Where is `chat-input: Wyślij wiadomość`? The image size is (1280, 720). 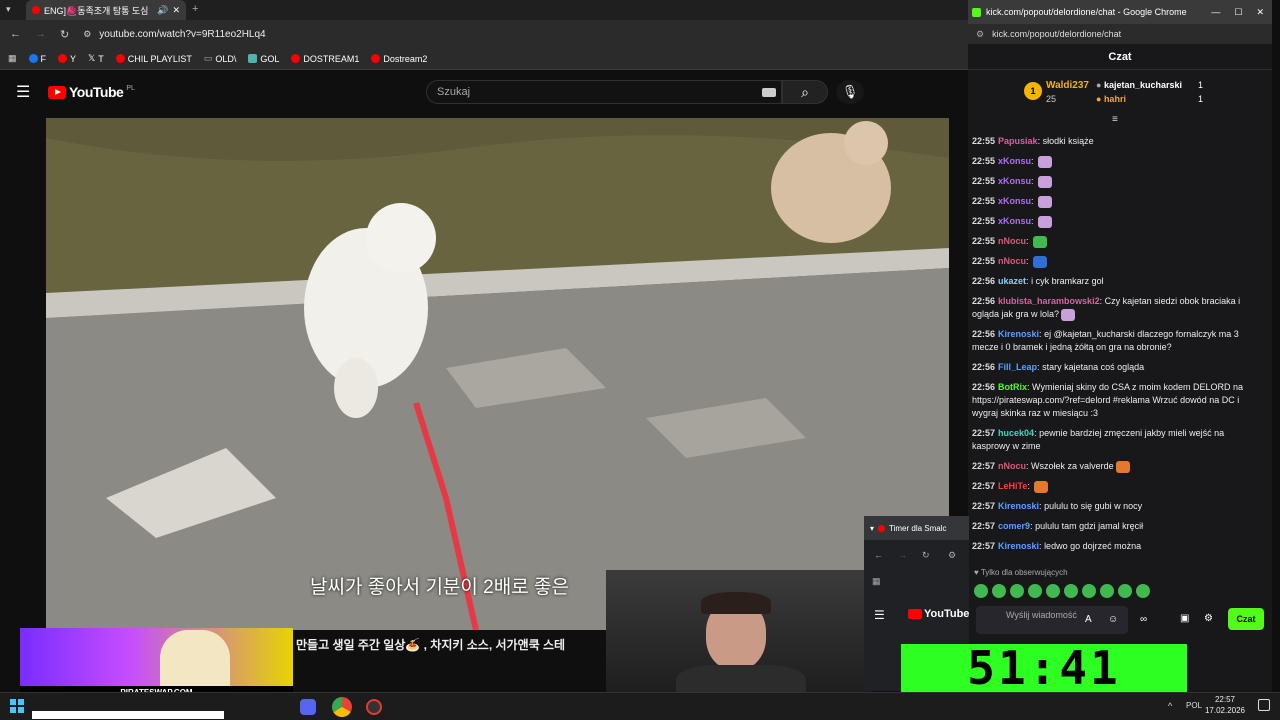
chat-input: Wyślij wiadomość is located at coordinates (1052, 620).